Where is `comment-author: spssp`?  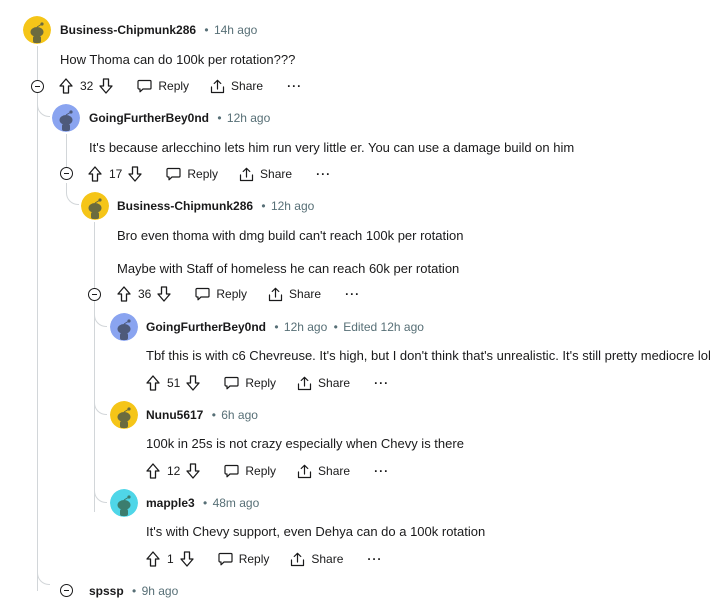 comment-author: spssp is located at coordinates (106, 591).